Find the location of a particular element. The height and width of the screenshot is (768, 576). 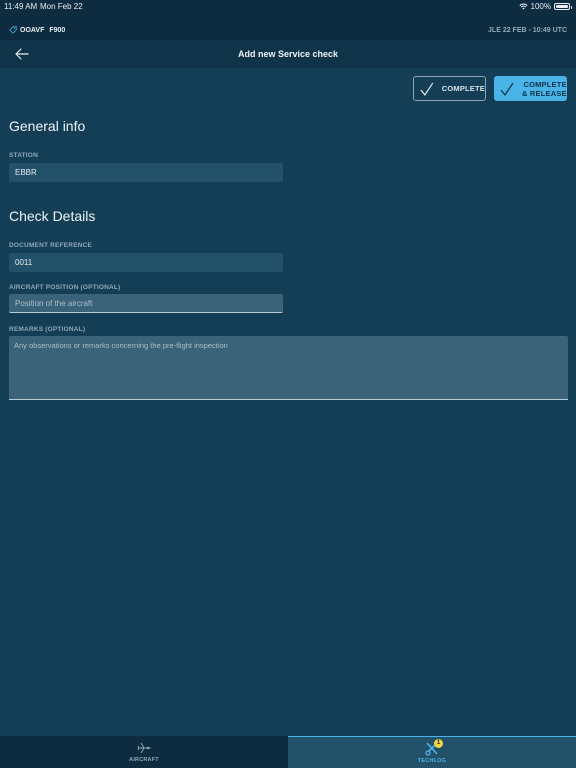

status-time: 11:49 AM is located at coordinates (21, 6).